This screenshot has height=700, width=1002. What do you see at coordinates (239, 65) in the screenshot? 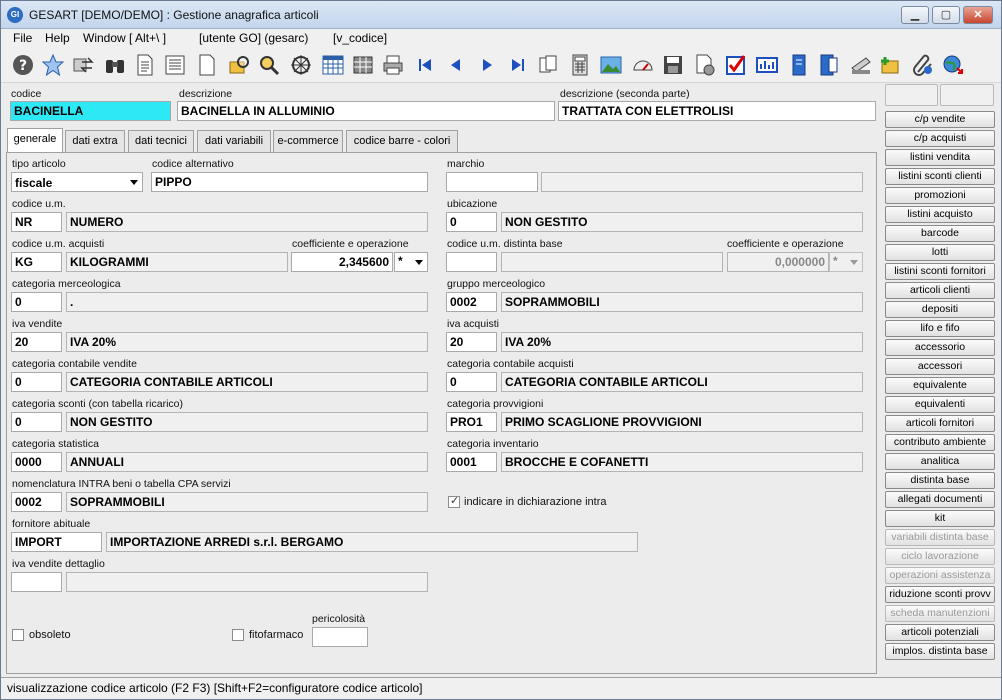
I see `search-folder-icon` at bounding box center [239, 65].